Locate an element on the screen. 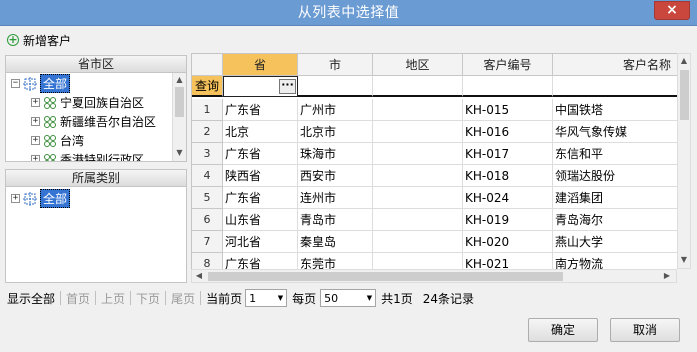  dotted-node-icon is located at coordinates (30, 198).